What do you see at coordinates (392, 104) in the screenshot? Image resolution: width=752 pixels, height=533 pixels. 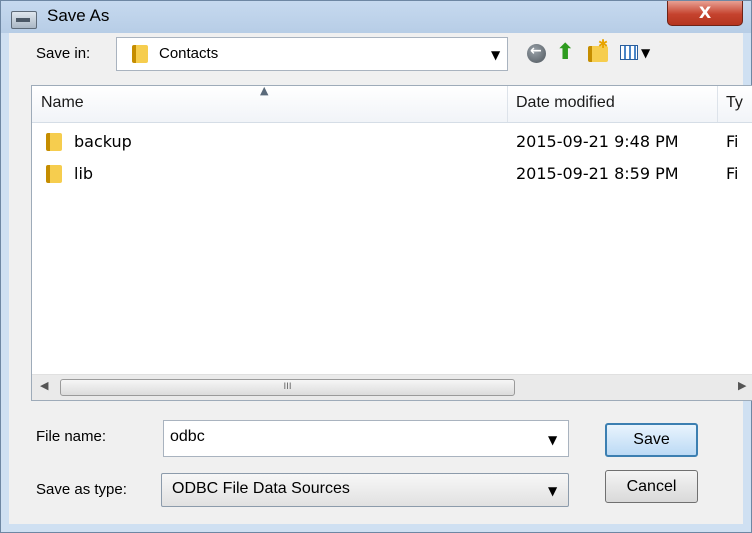 I see `column-header: ▲ Name Date modified Ty` at bounding box center [392, 104].